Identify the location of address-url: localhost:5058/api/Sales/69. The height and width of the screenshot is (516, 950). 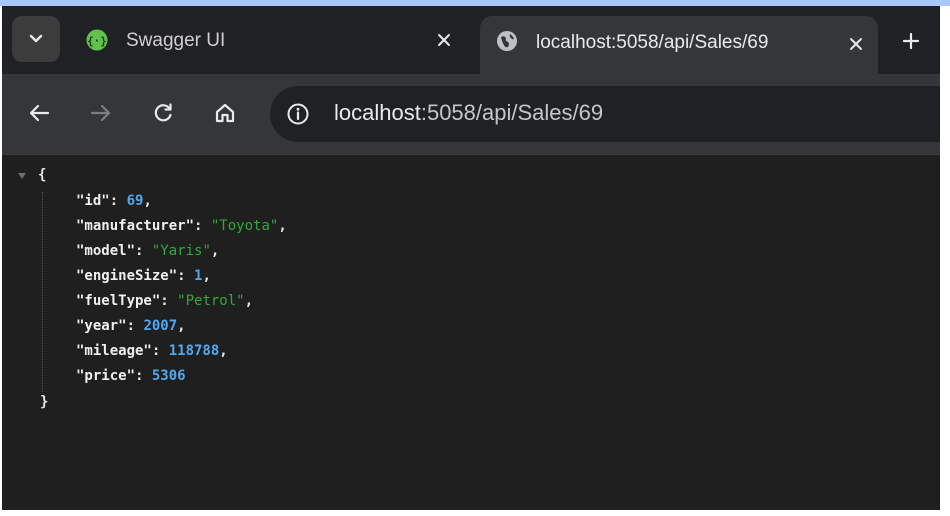
(468, 113).